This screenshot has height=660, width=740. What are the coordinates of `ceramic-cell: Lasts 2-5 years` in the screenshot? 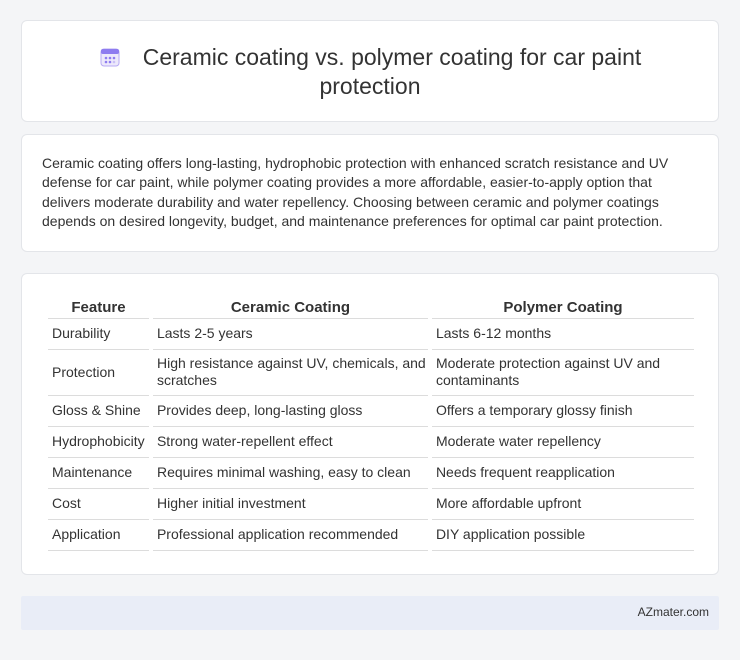 It's located at (290, 334).